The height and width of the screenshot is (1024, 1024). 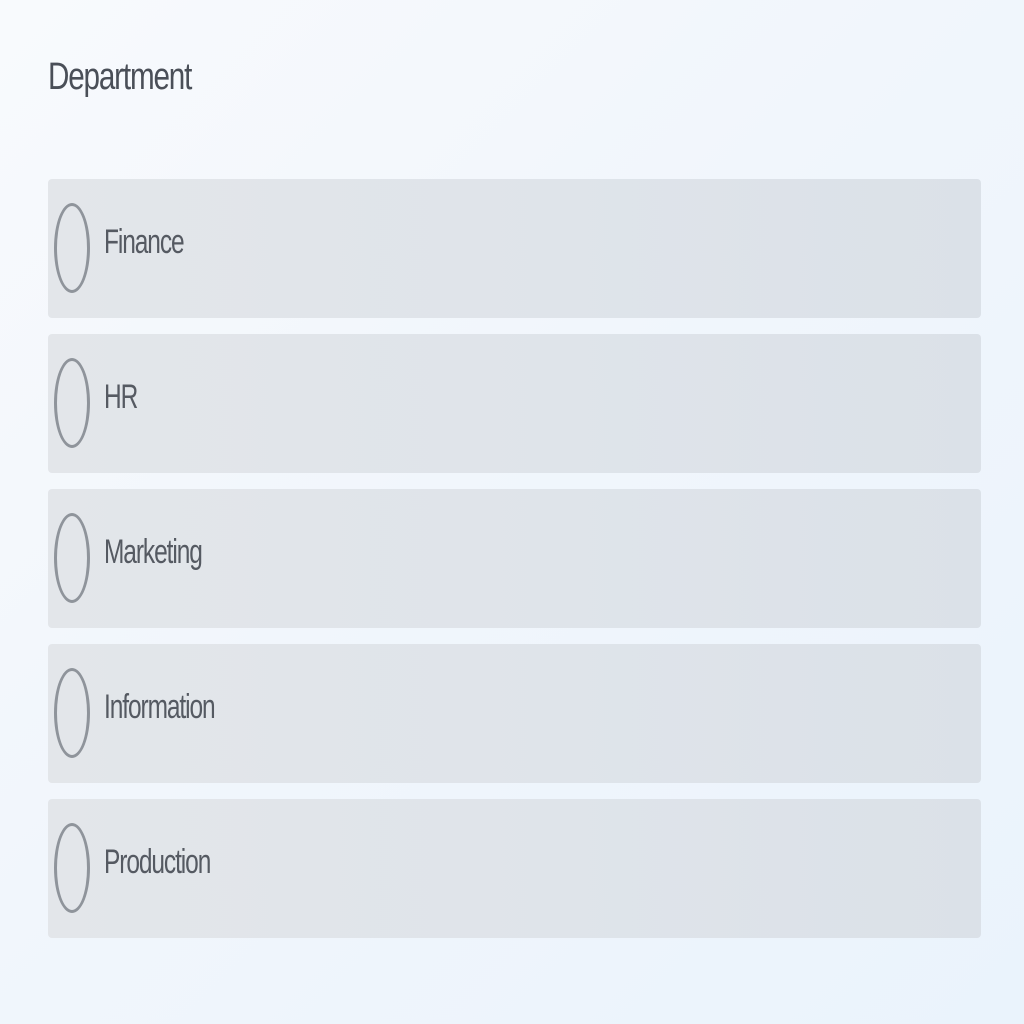 What do you see at coordinates (120, 77) in the screenshot?
I see `department-label: Department` at bounding box center [120, 77].